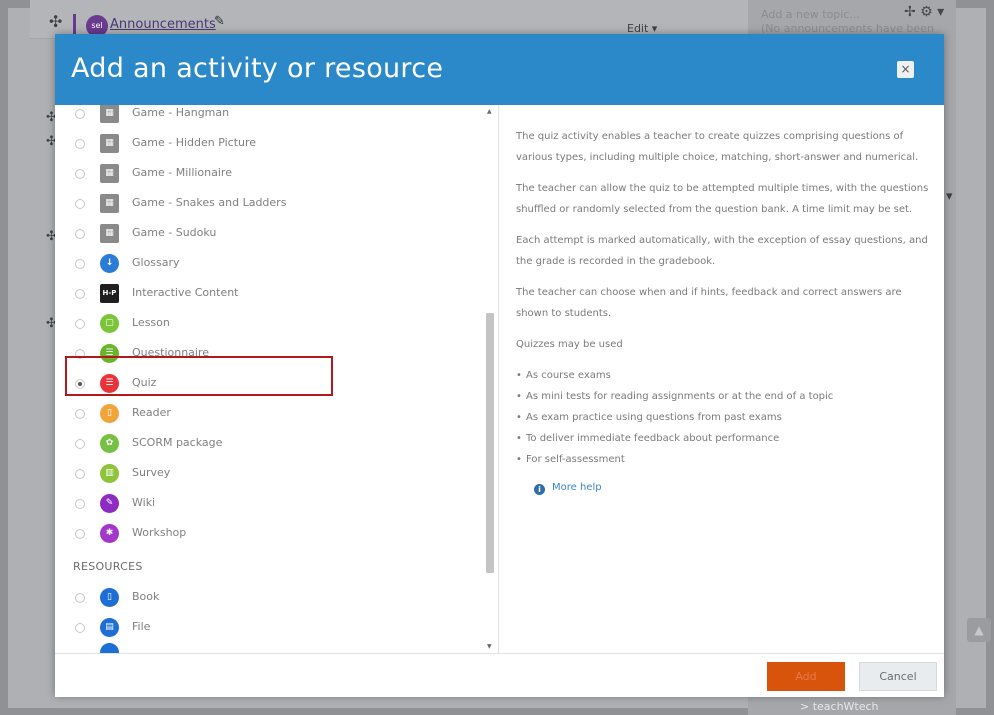  What do you see at coordinates (109, 443) in the screenshot?
I see `scorm-icon: ✿` at bounding box center [109, 443].